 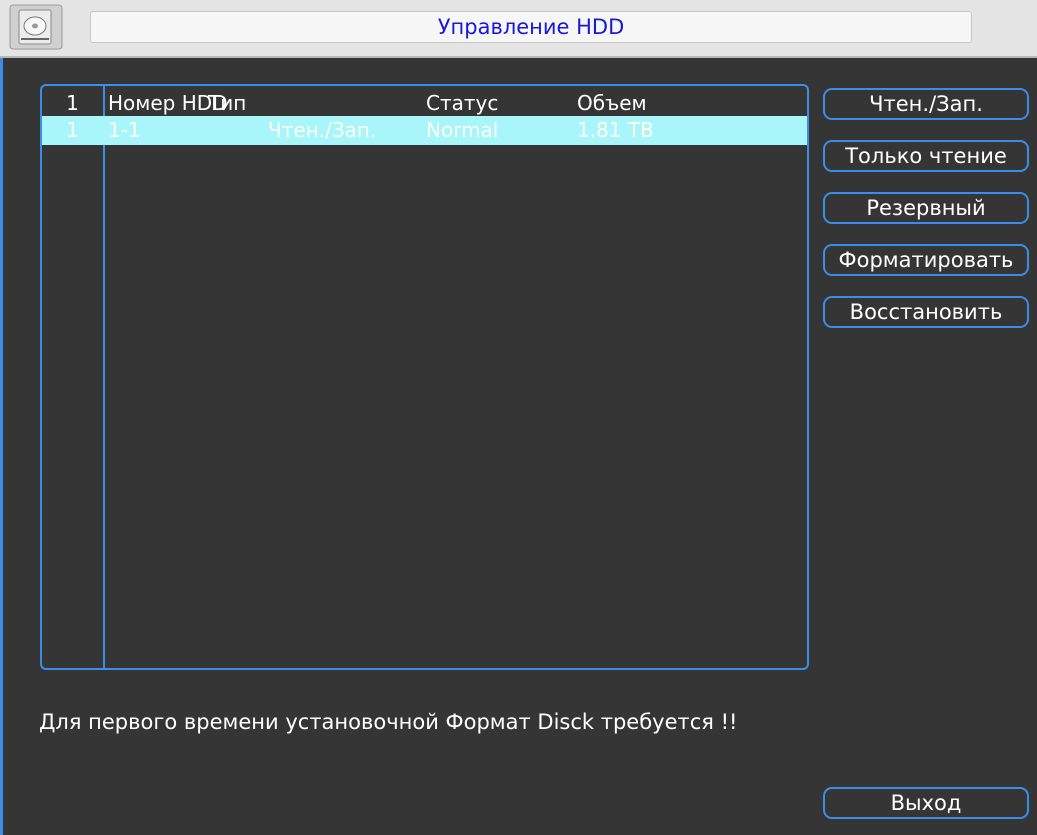 What do you see at coordinates (424, 103) in the screenshot?
I see `table-header: 1 Номер HDD Тип Статус Объем` at bounding box center [424, 103].